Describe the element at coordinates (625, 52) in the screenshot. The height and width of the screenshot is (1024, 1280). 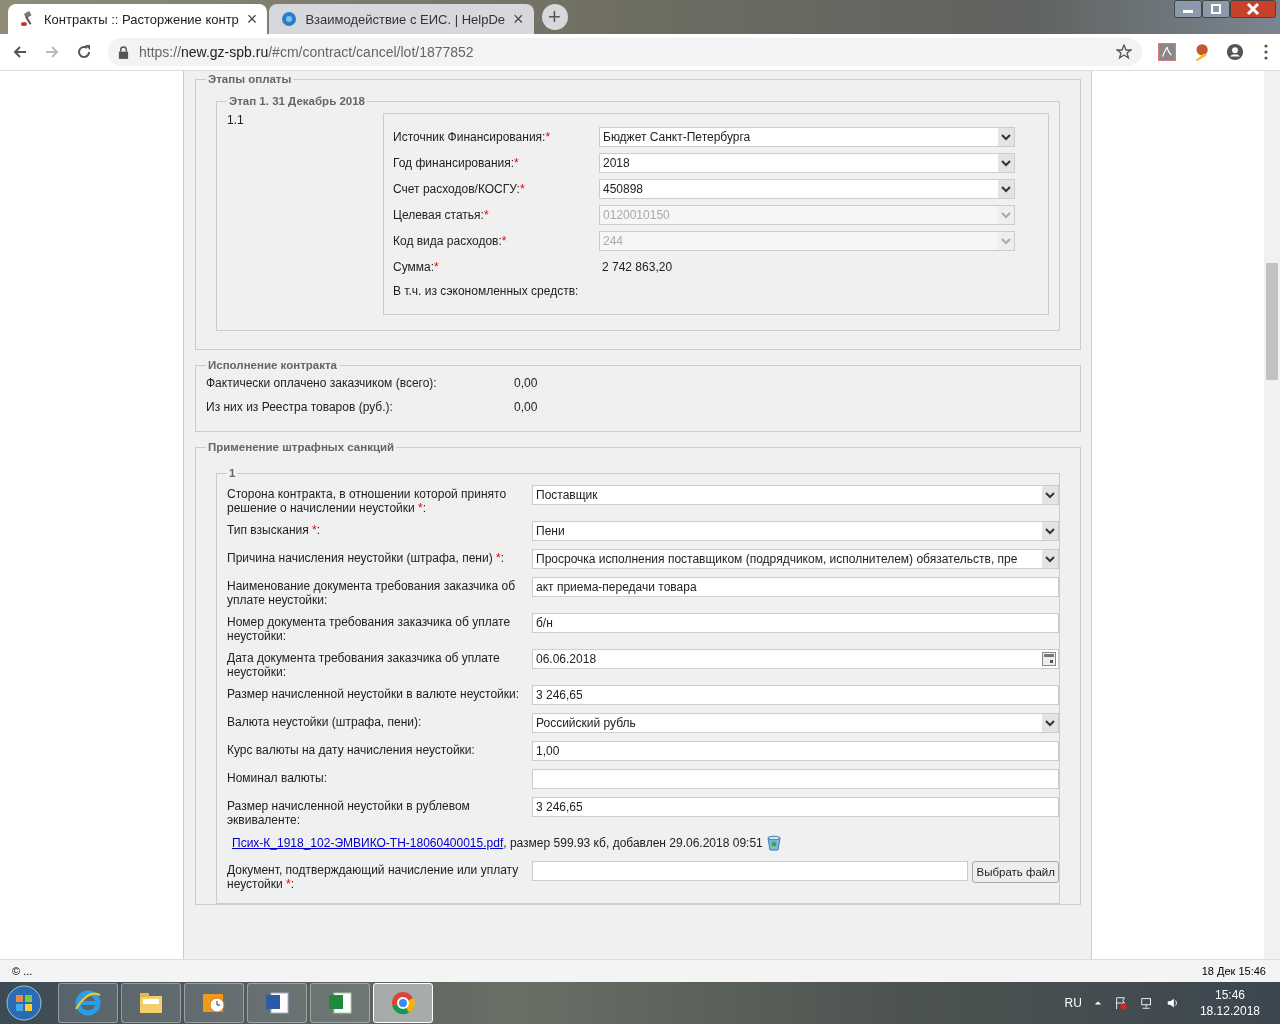
I see `address-bar: https://new.gz-spb.ru/#cm/contract/cancel/lot/1877852` at that location.